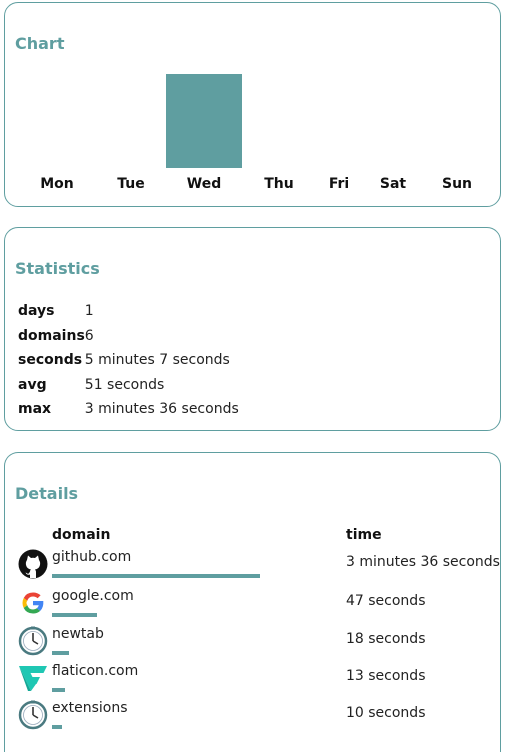  What do you see at coordinates (33, 678) in the screenshot?
I see `flaticon-icon` at bounding box center [33, 678].